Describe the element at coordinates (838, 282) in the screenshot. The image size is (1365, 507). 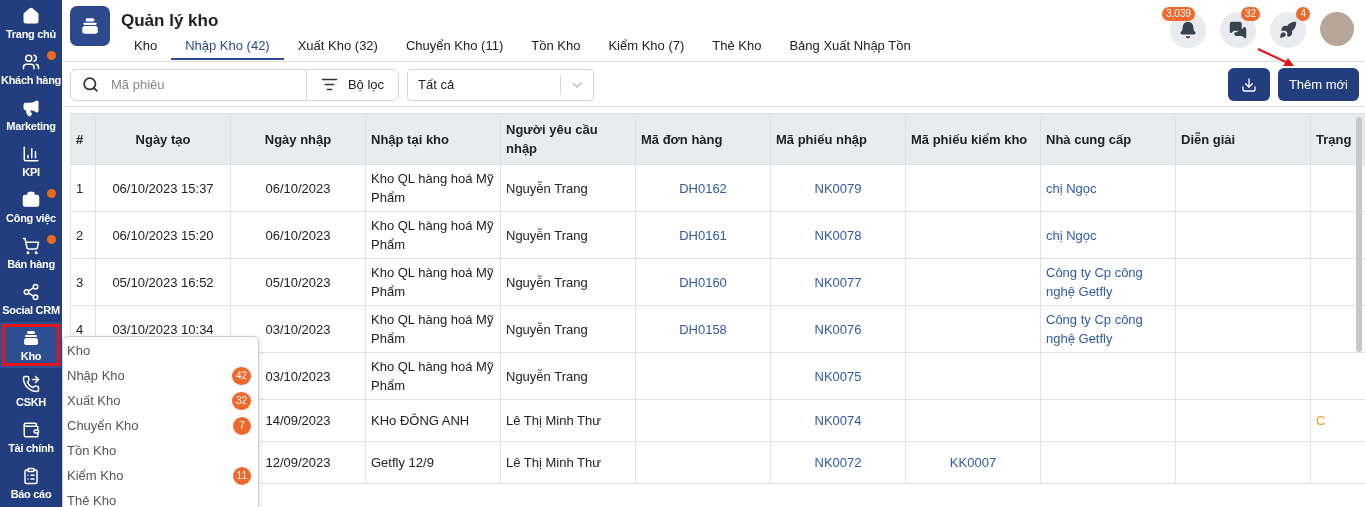
I see `table-link: NK0077` at that location.